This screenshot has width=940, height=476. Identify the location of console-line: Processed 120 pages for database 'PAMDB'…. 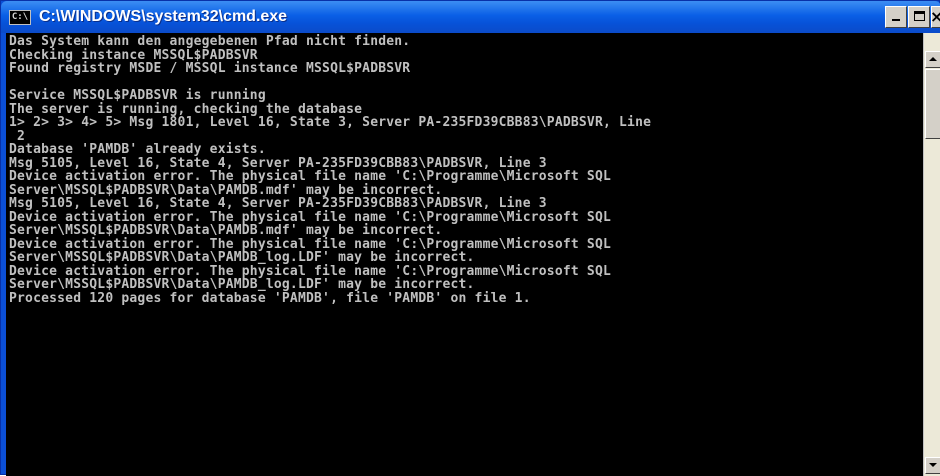
(270, 298).